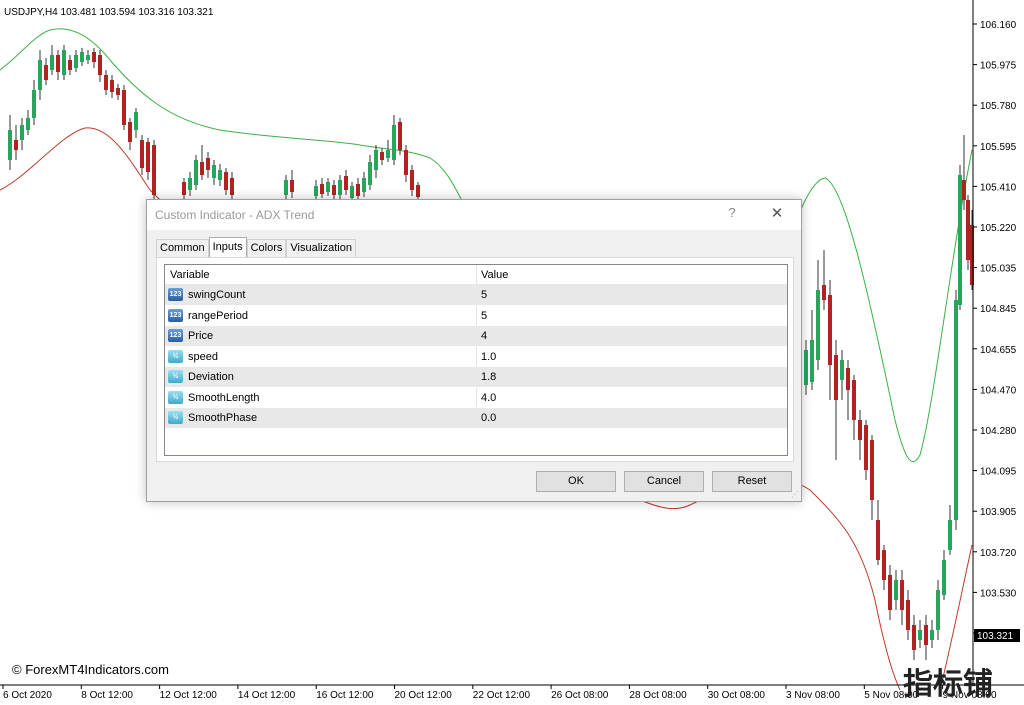 The height and width of the screenshot is (705, 1024). What do you see at coordinates (484, 336) in the screenshot?
I see `variable-value: 4` at bounding box center [484, 336].